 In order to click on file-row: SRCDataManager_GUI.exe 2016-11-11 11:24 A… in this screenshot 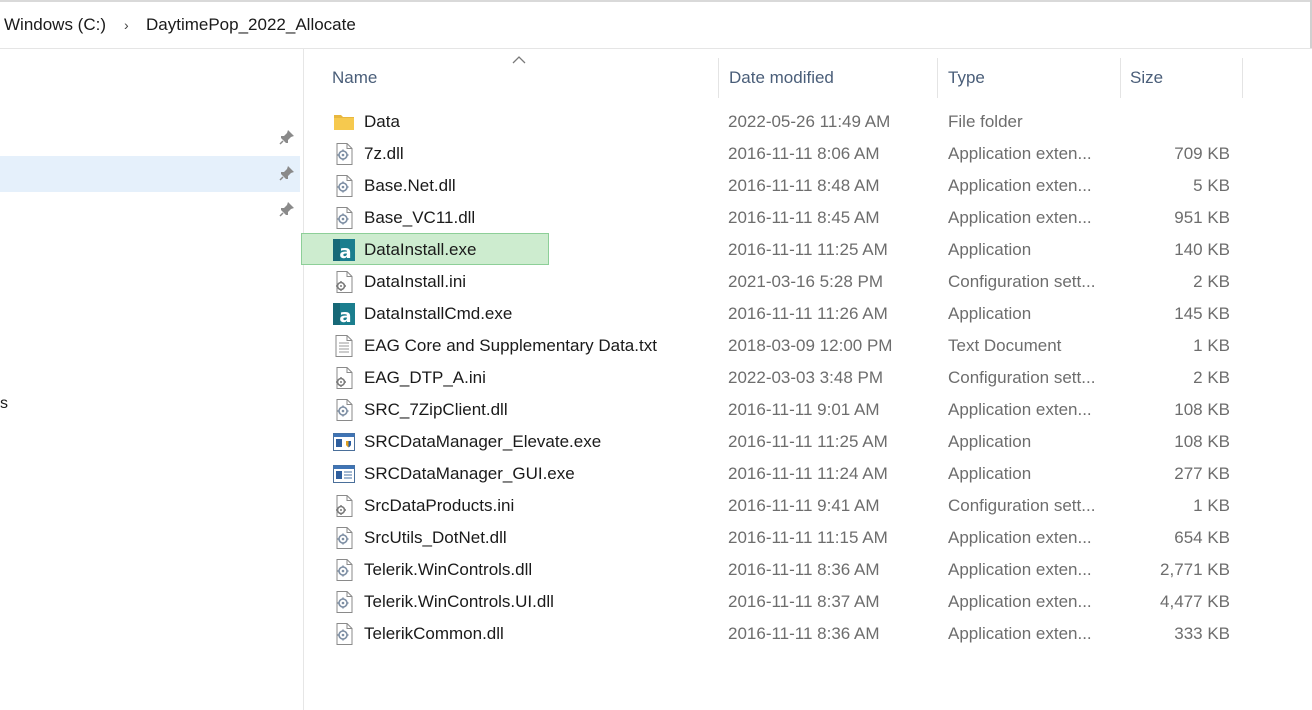, I will do `click(790, 474)`.